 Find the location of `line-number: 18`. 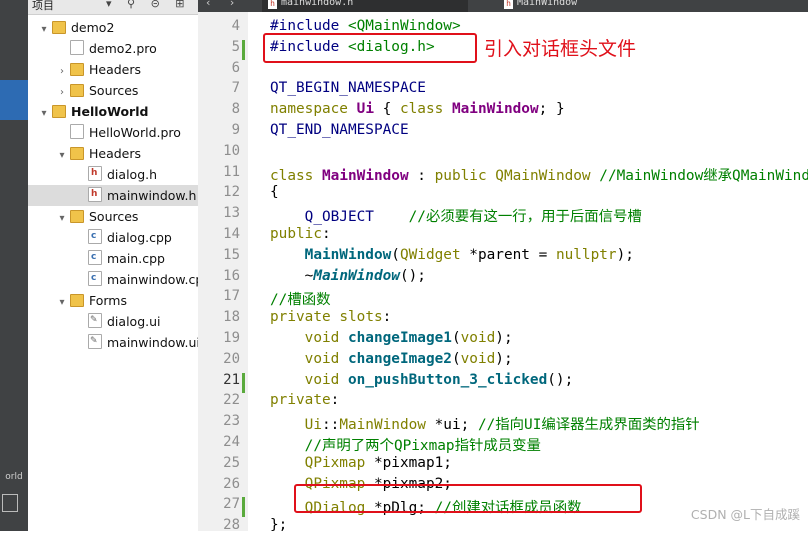

line-number: 18 is located at coordinates (231, 317).